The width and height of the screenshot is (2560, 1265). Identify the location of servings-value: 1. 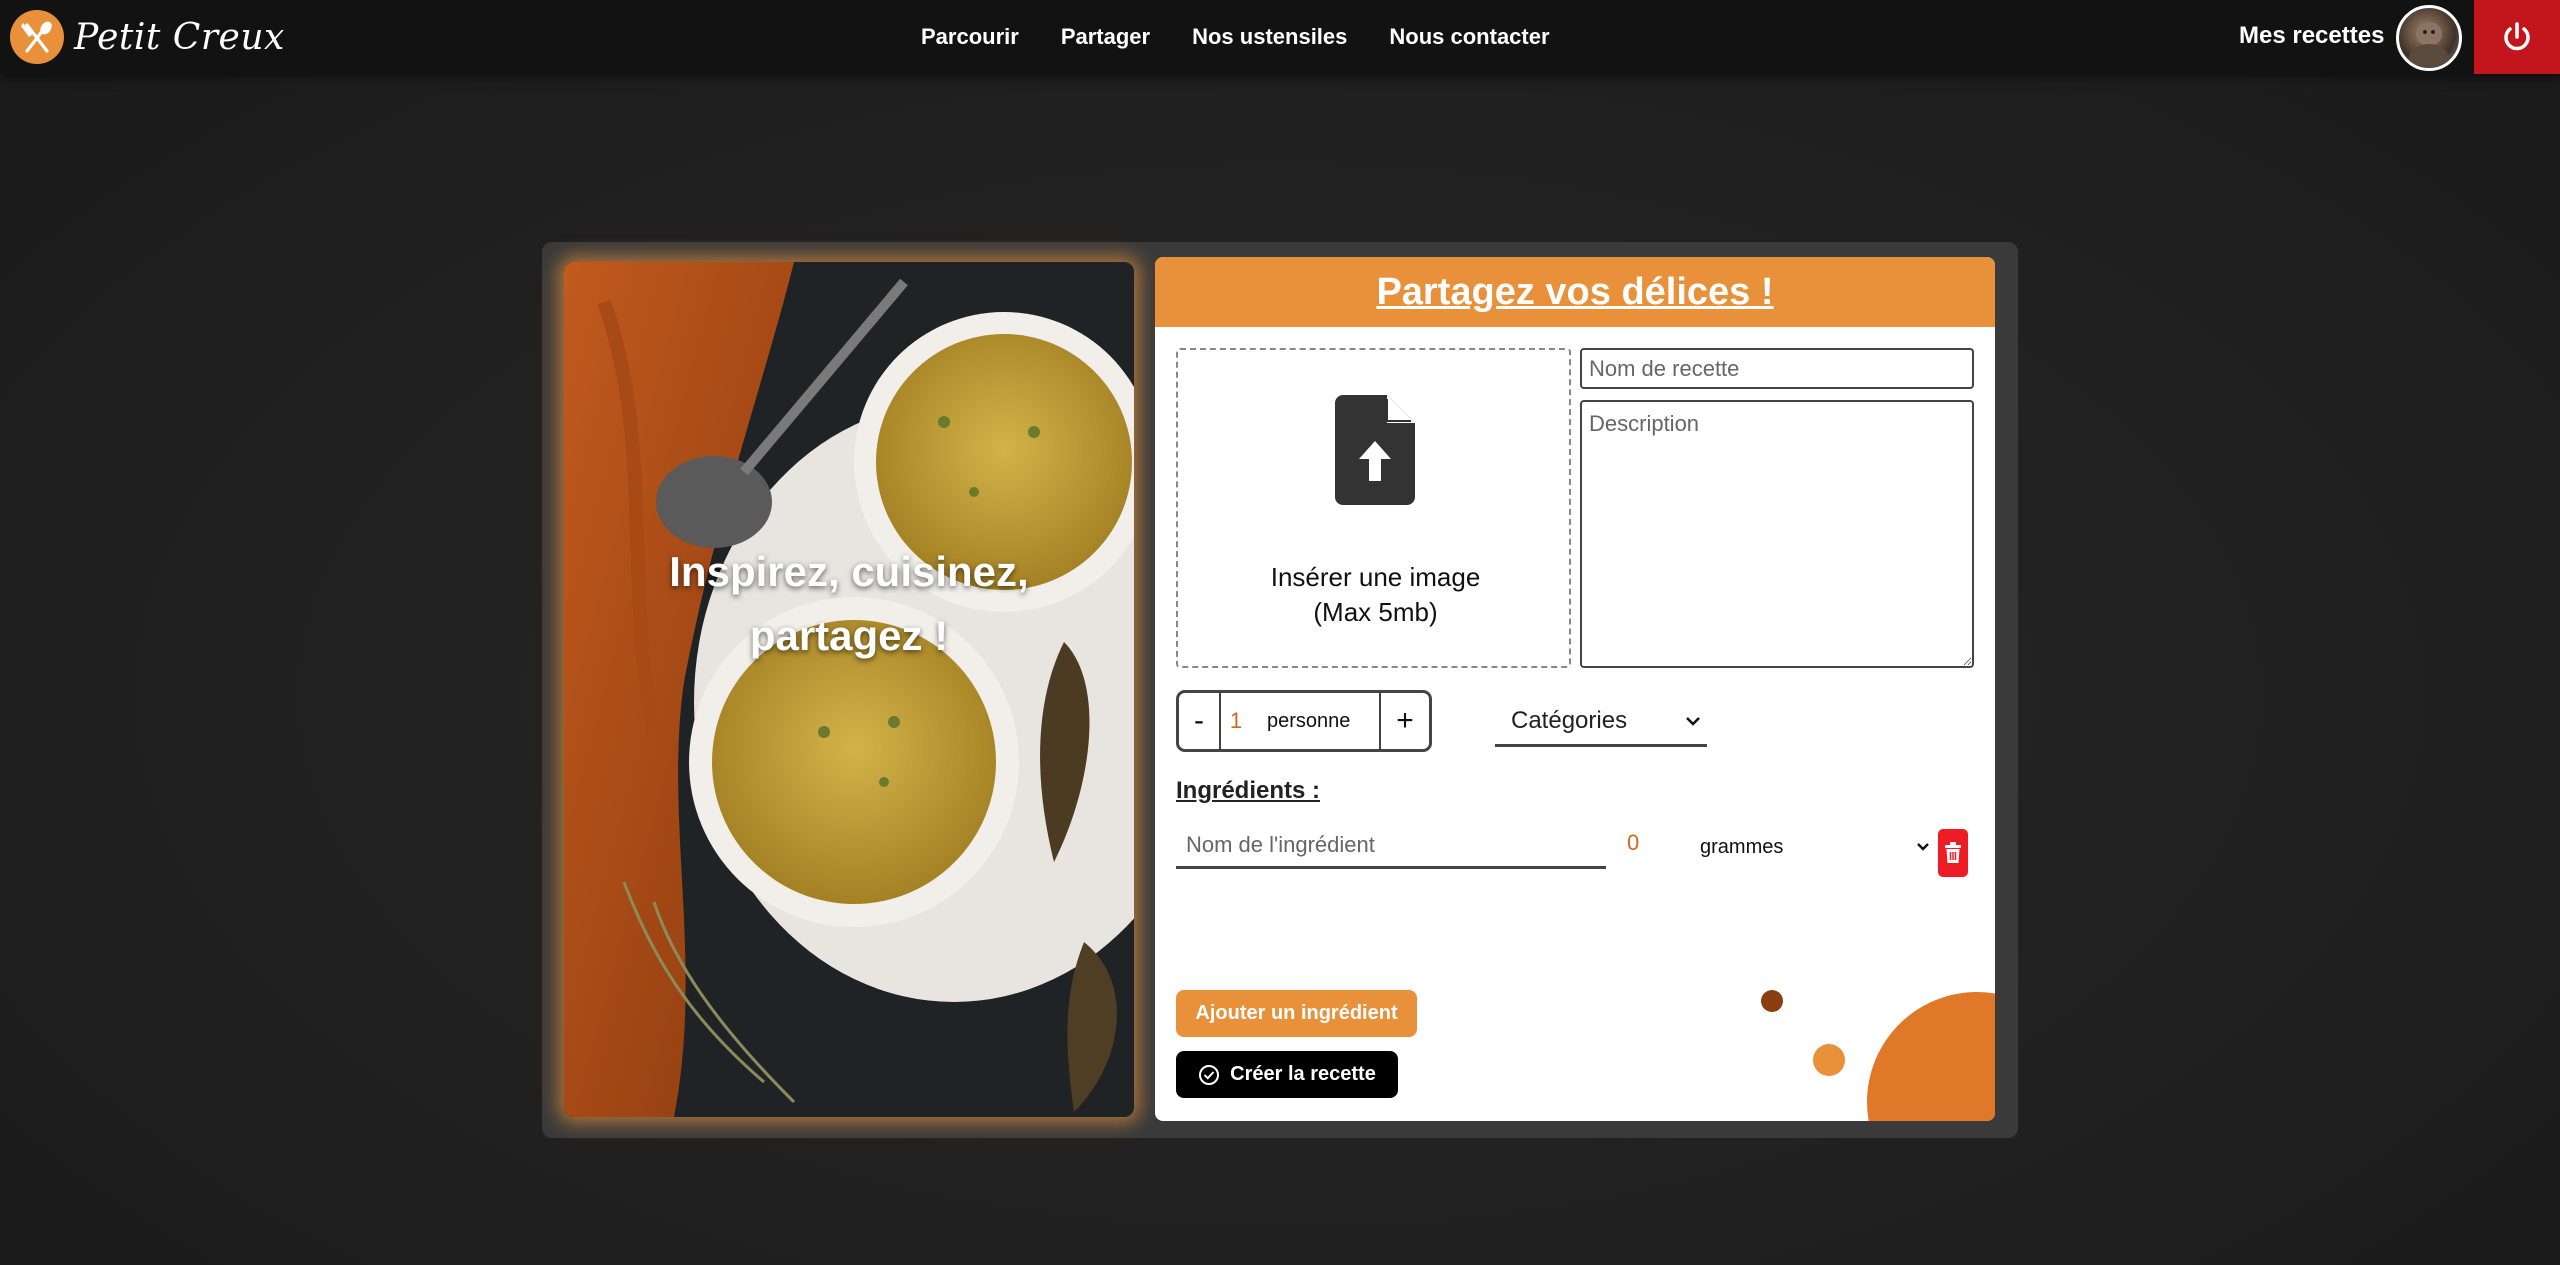
(1236, 721).